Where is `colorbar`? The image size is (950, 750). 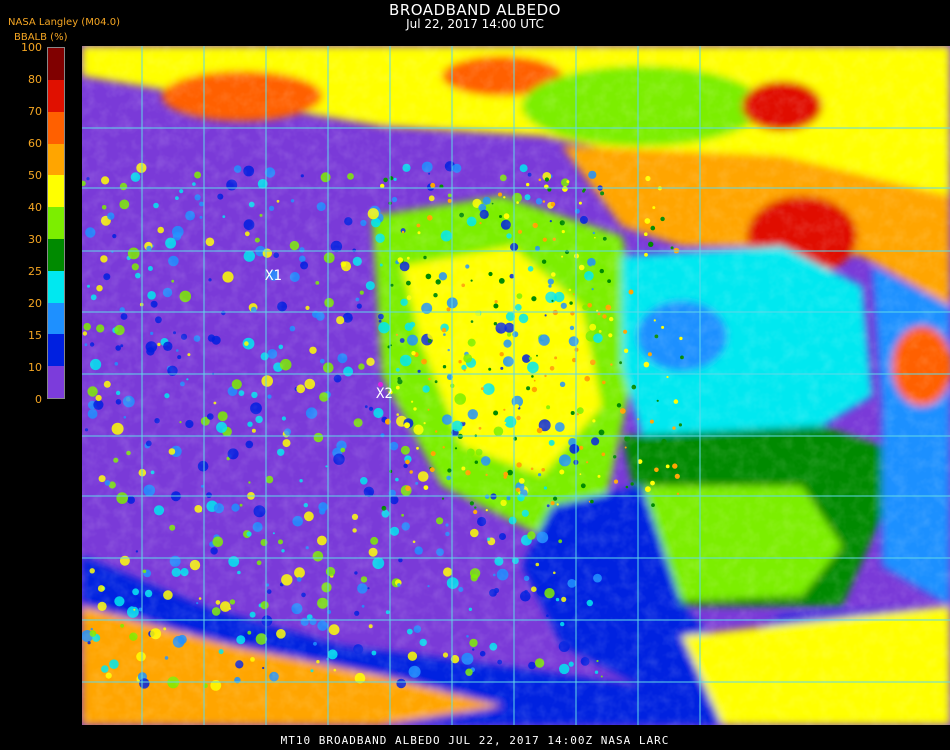
colorbar is located at coordinates (56, 223).